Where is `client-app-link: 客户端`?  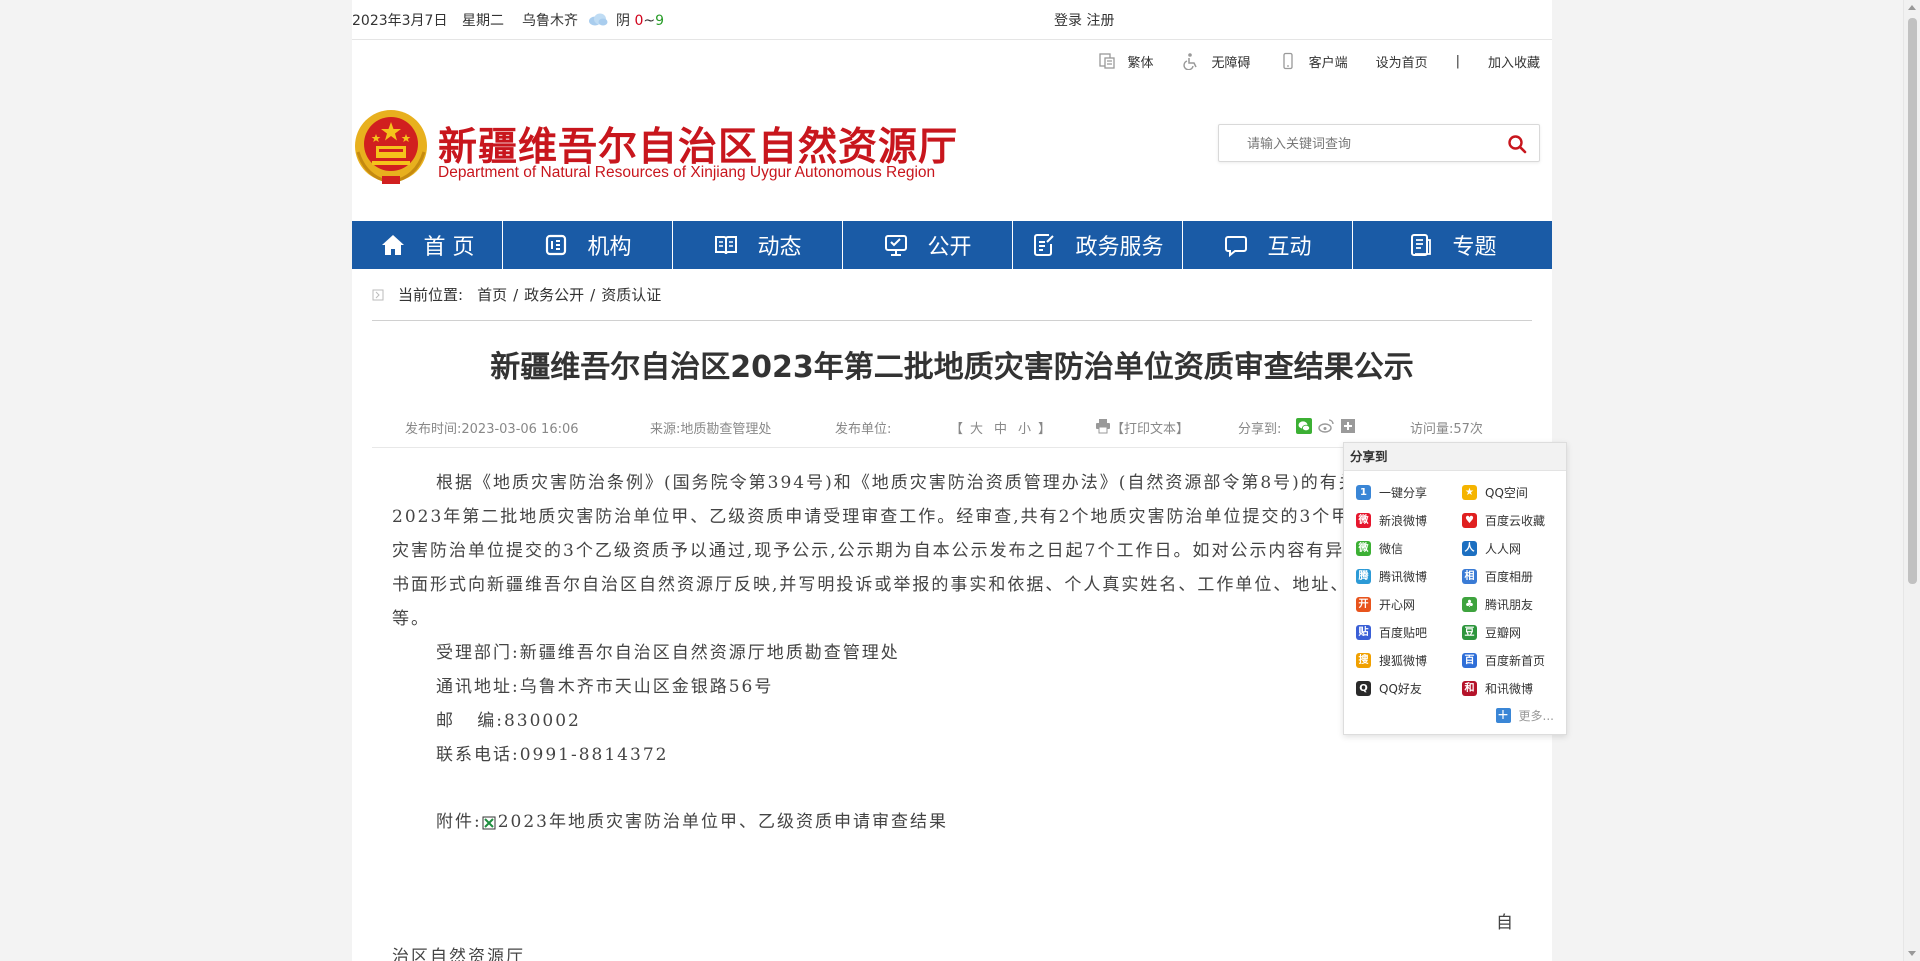
client-app-link: 客户端 is located at coordinates (1313, 61).